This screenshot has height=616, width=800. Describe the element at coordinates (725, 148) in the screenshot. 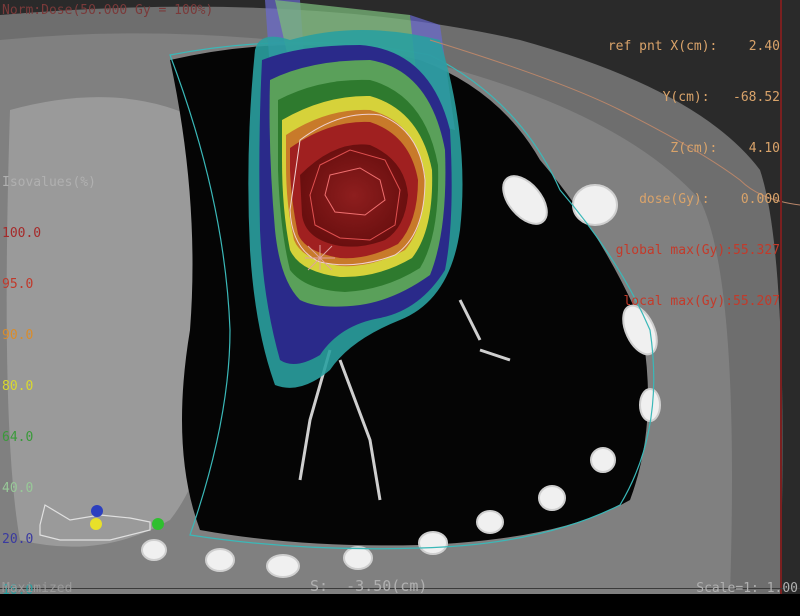

I see `ref-point-z: Z(cm): 4.10` at that location.